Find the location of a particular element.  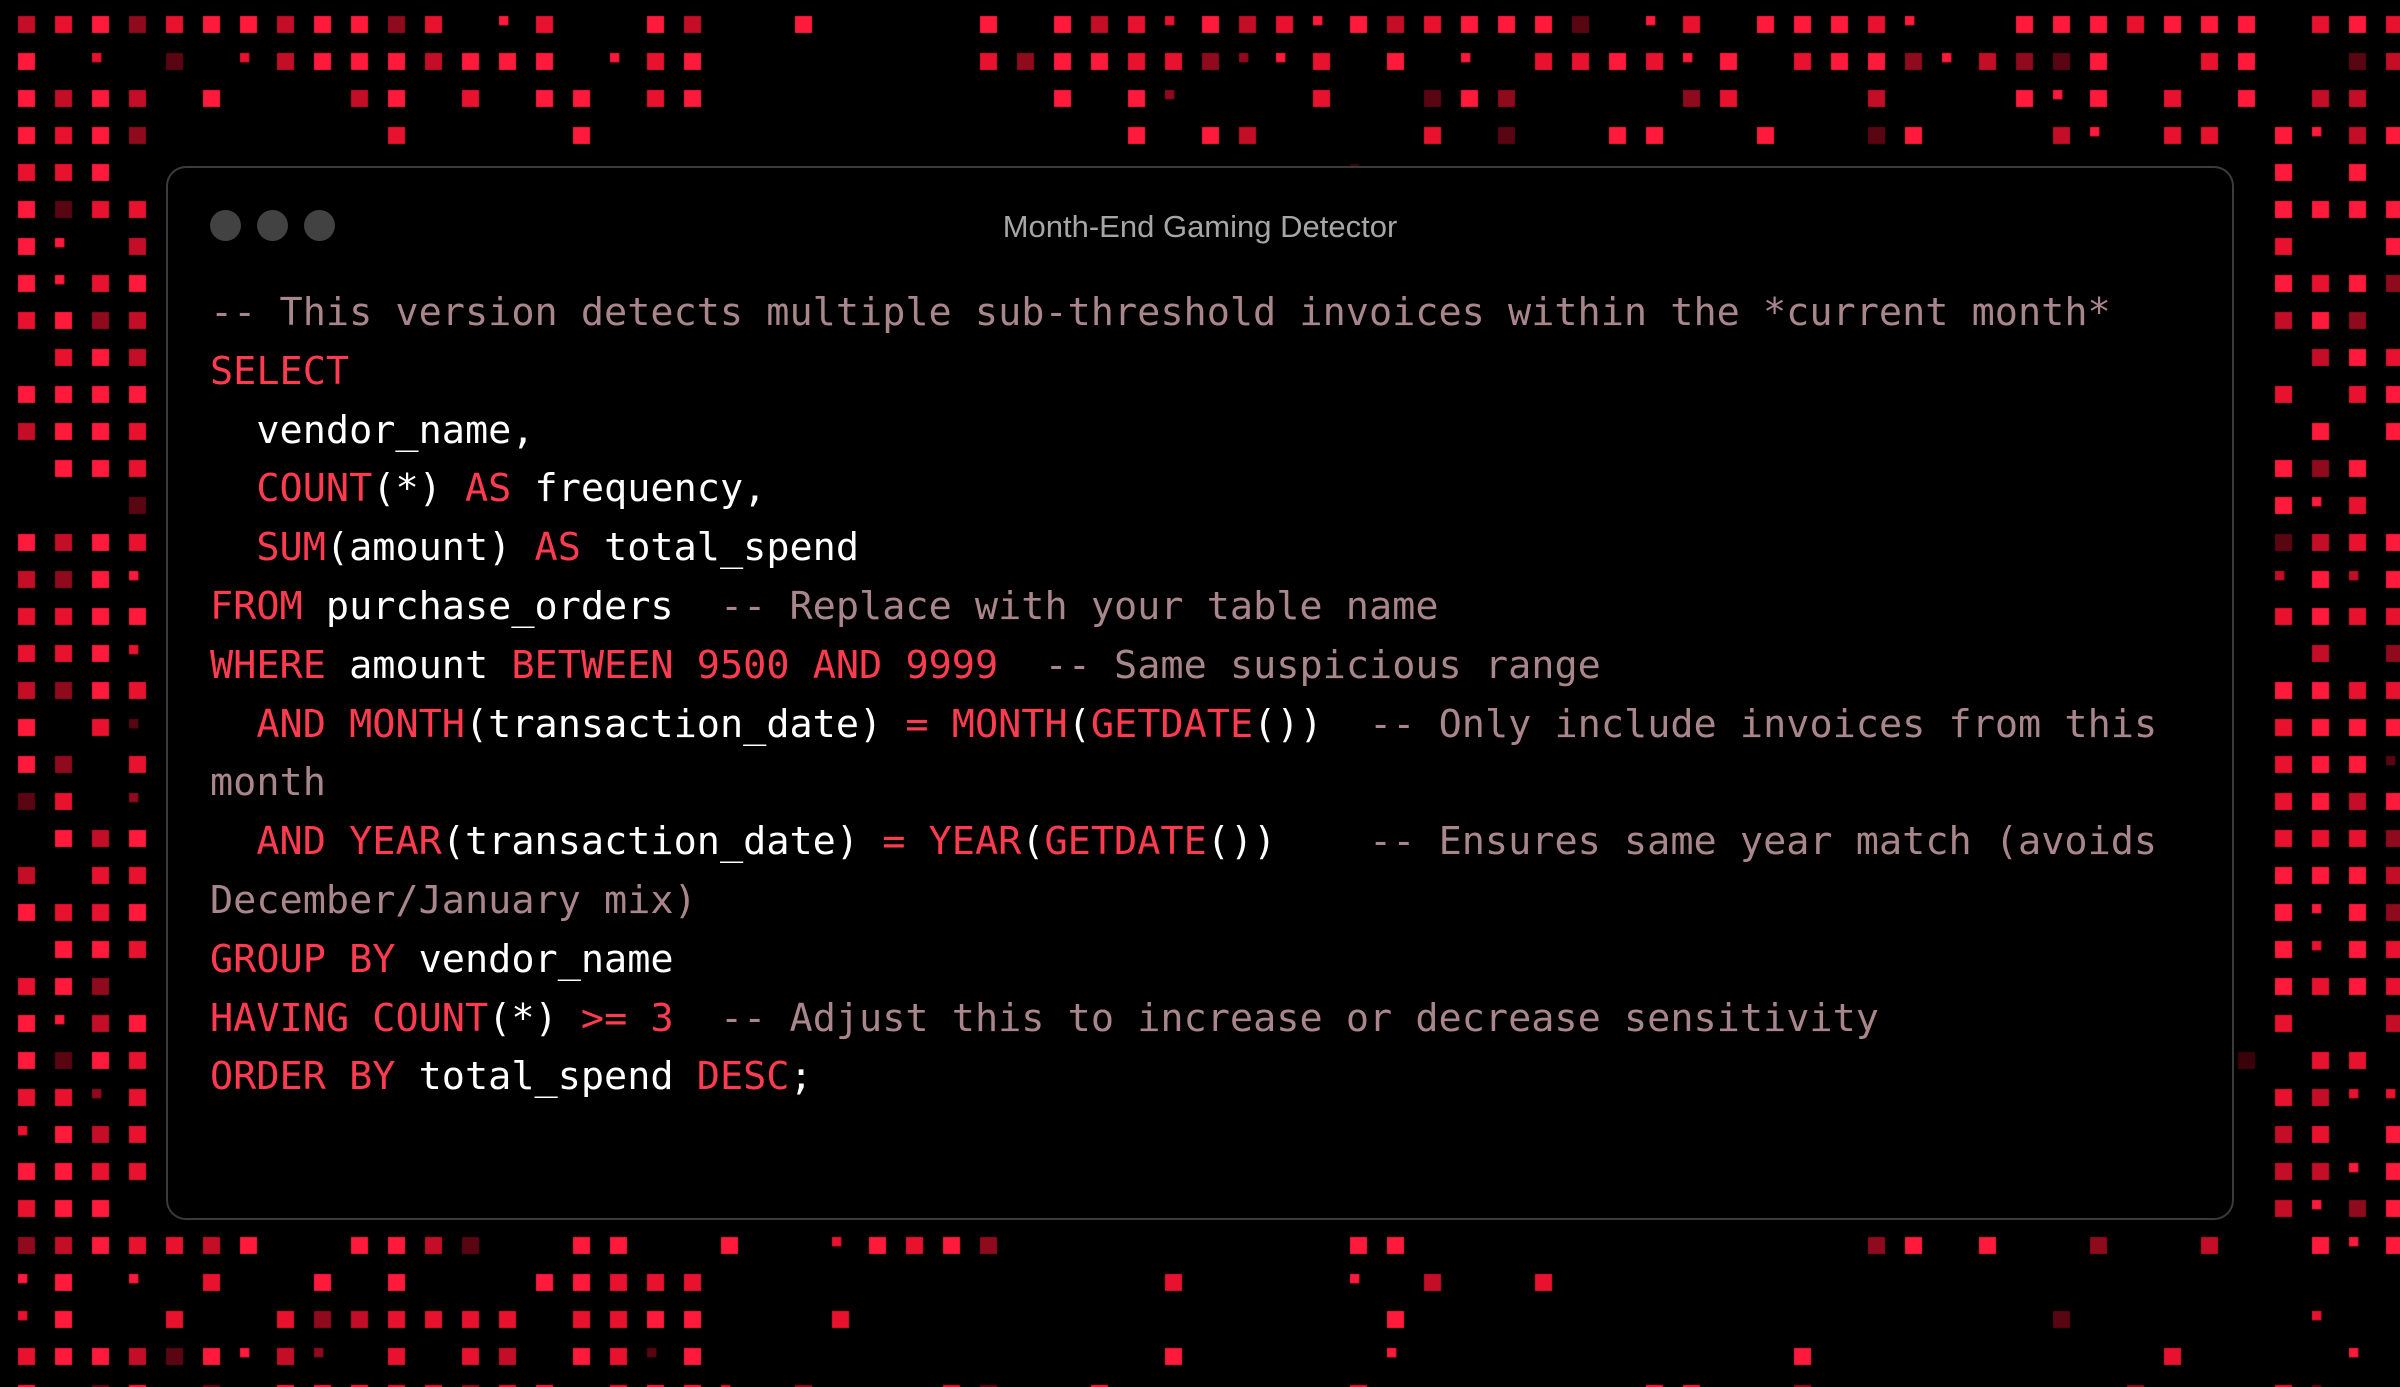

code-text: amount is located at coordinates (418, 665).